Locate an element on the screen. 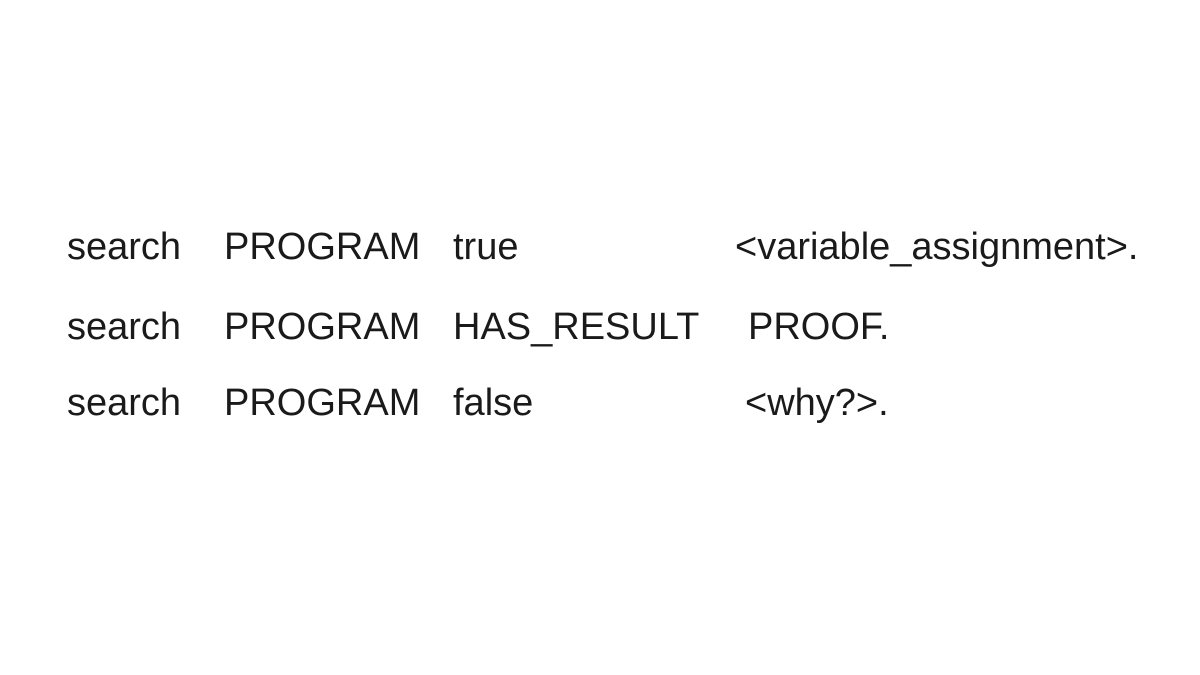 The height and width of the screenshot is (675, 1200). result-token: false is located at coordinates (493, 403).